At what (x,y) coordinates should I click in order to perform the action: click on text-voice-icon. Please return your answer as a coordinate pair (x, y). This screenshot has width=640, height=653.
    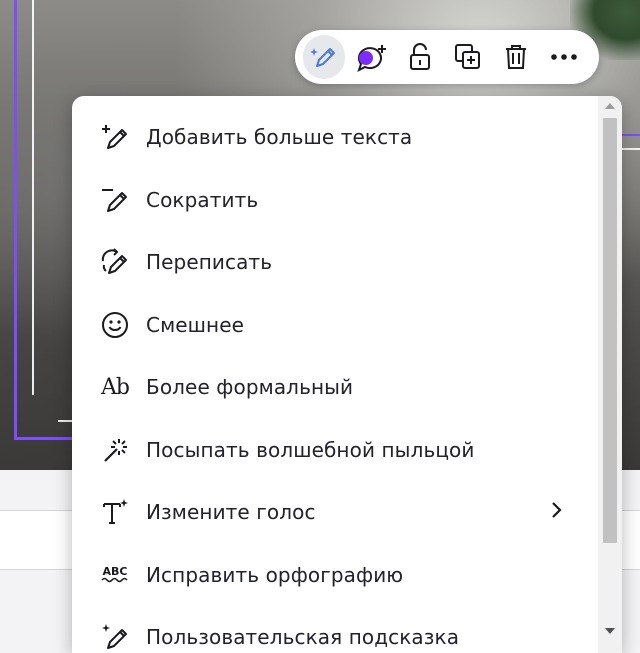
    Looking at the image, I should click on (115, 512).